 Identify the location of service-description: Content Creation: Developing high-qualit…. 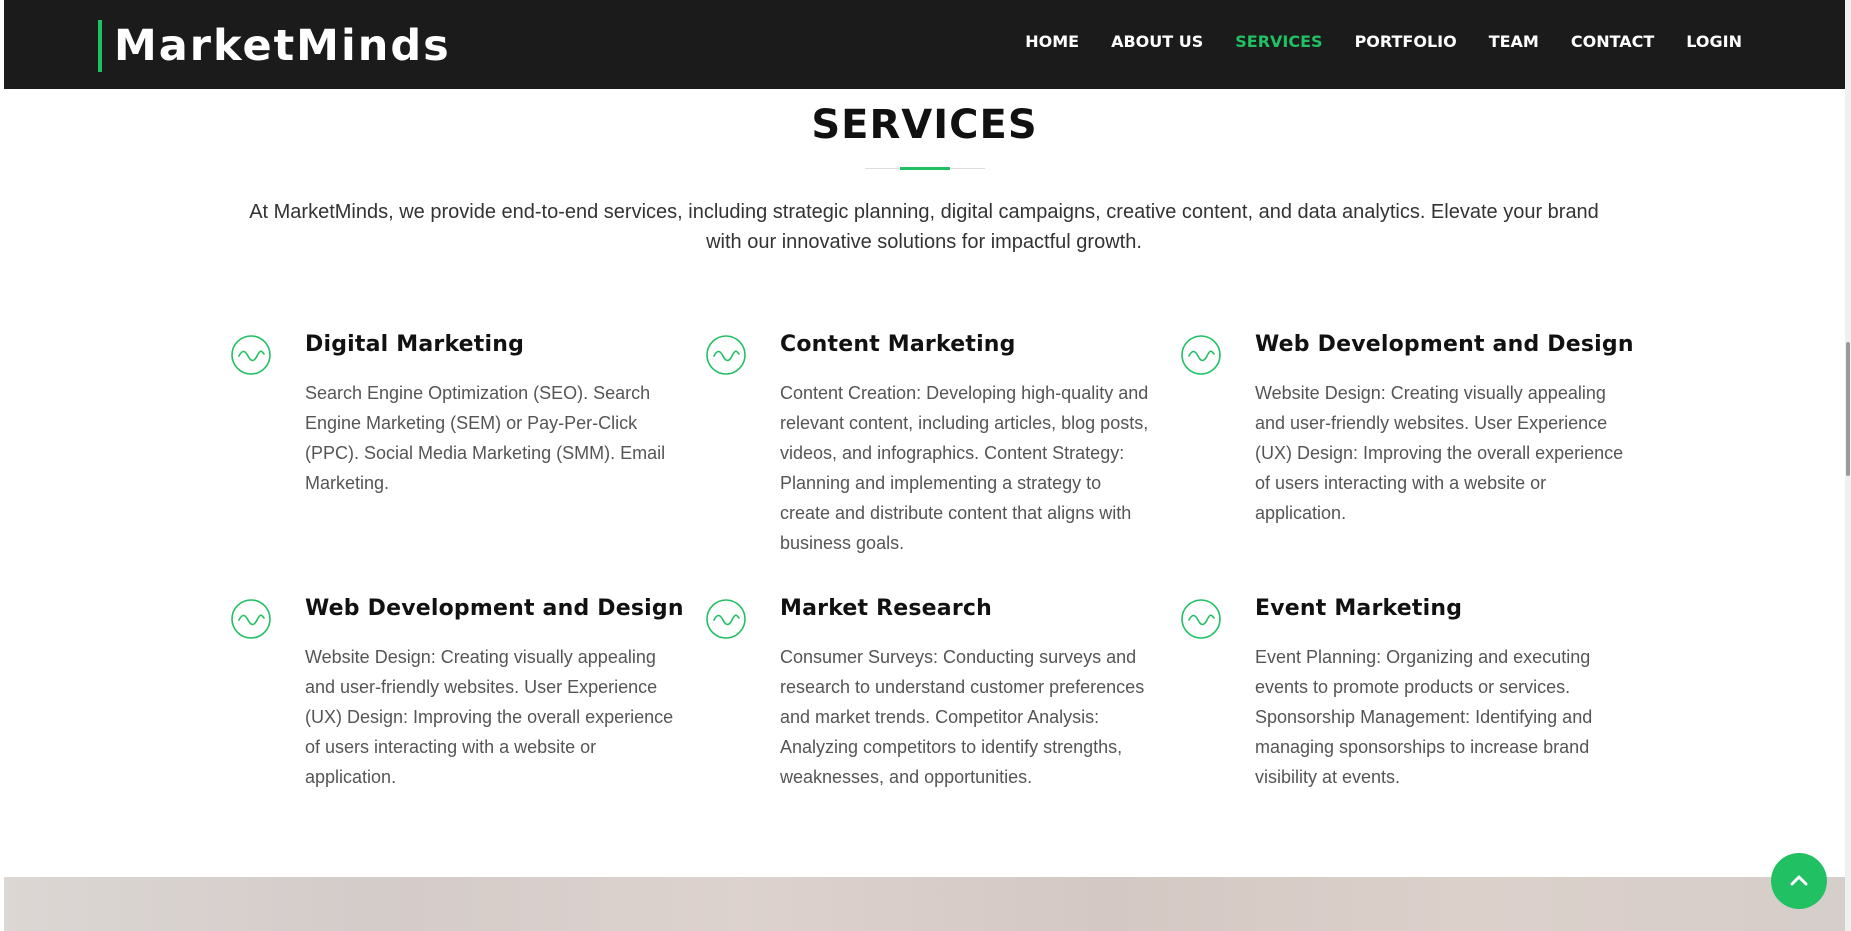
(964, 468).